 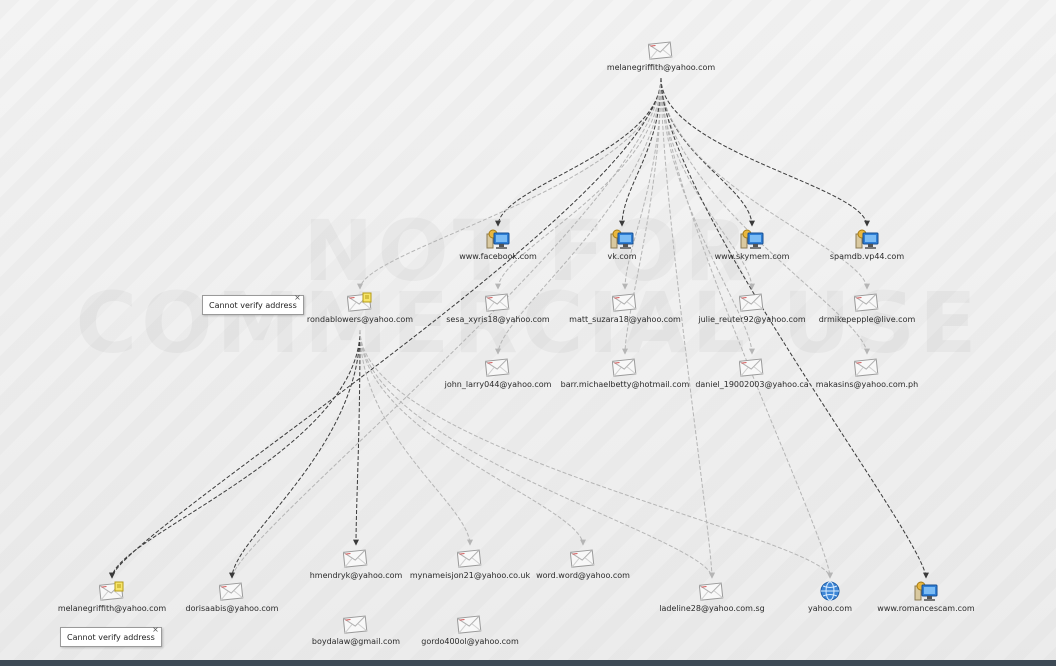 What do you see at coordinates (867, 384) in the screenshot?
I see `node-label: makasins@yahoo.com.ph` at bounding box center [867, 384].